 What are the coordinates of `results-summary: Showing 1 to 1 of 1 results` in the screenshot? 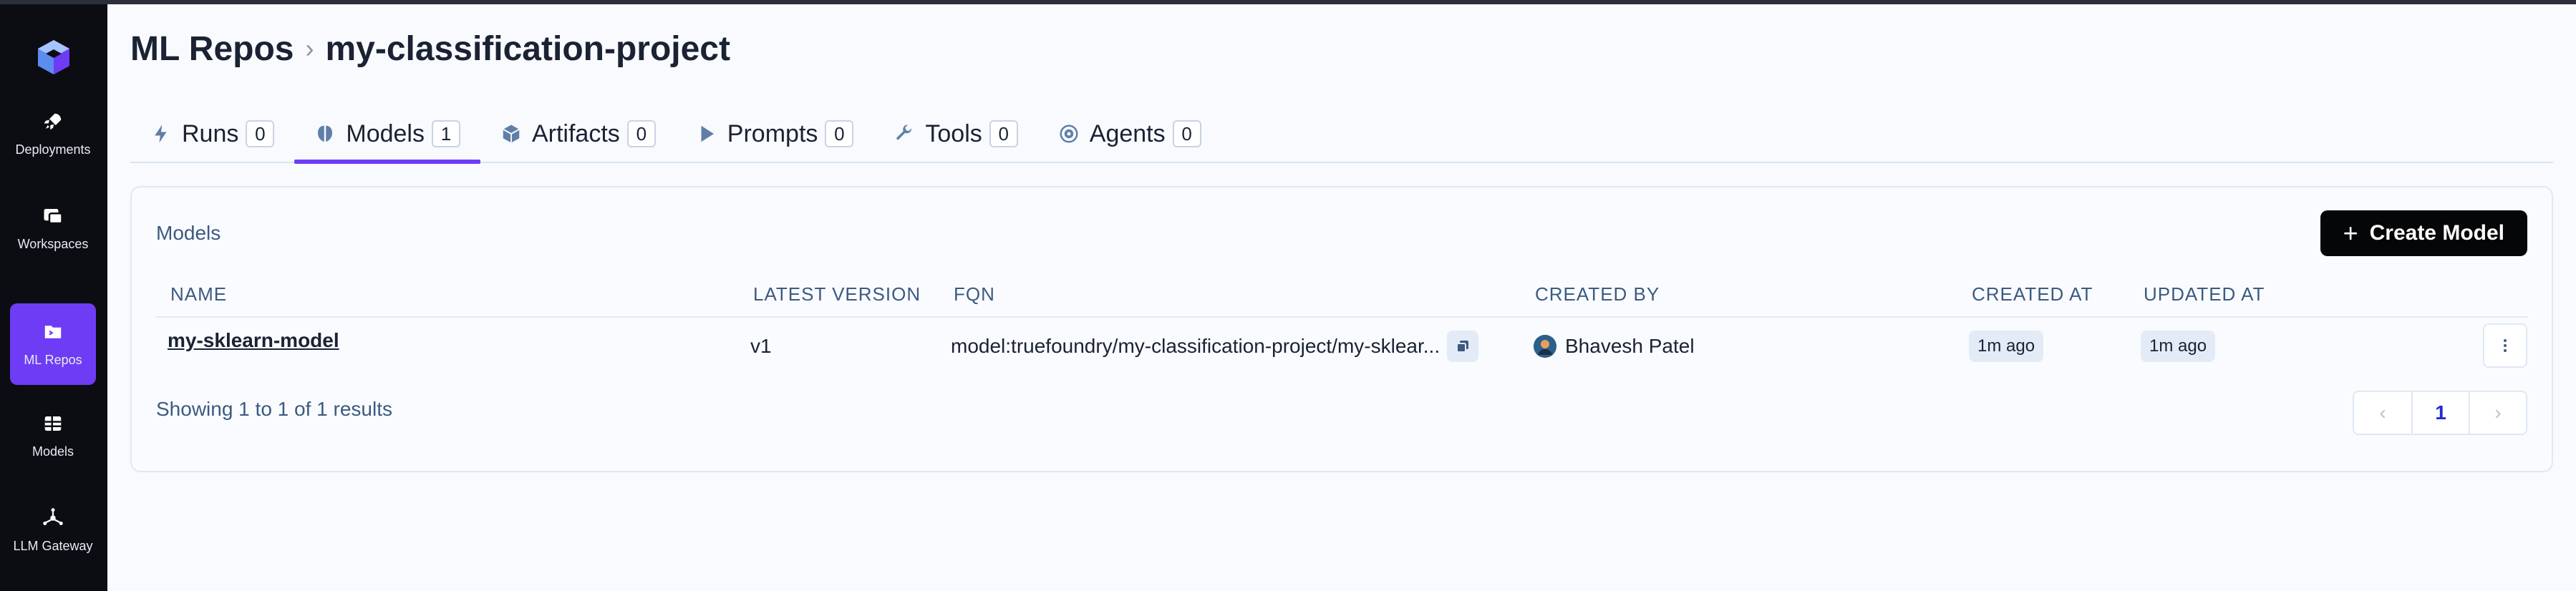 It's located at (274, 409).